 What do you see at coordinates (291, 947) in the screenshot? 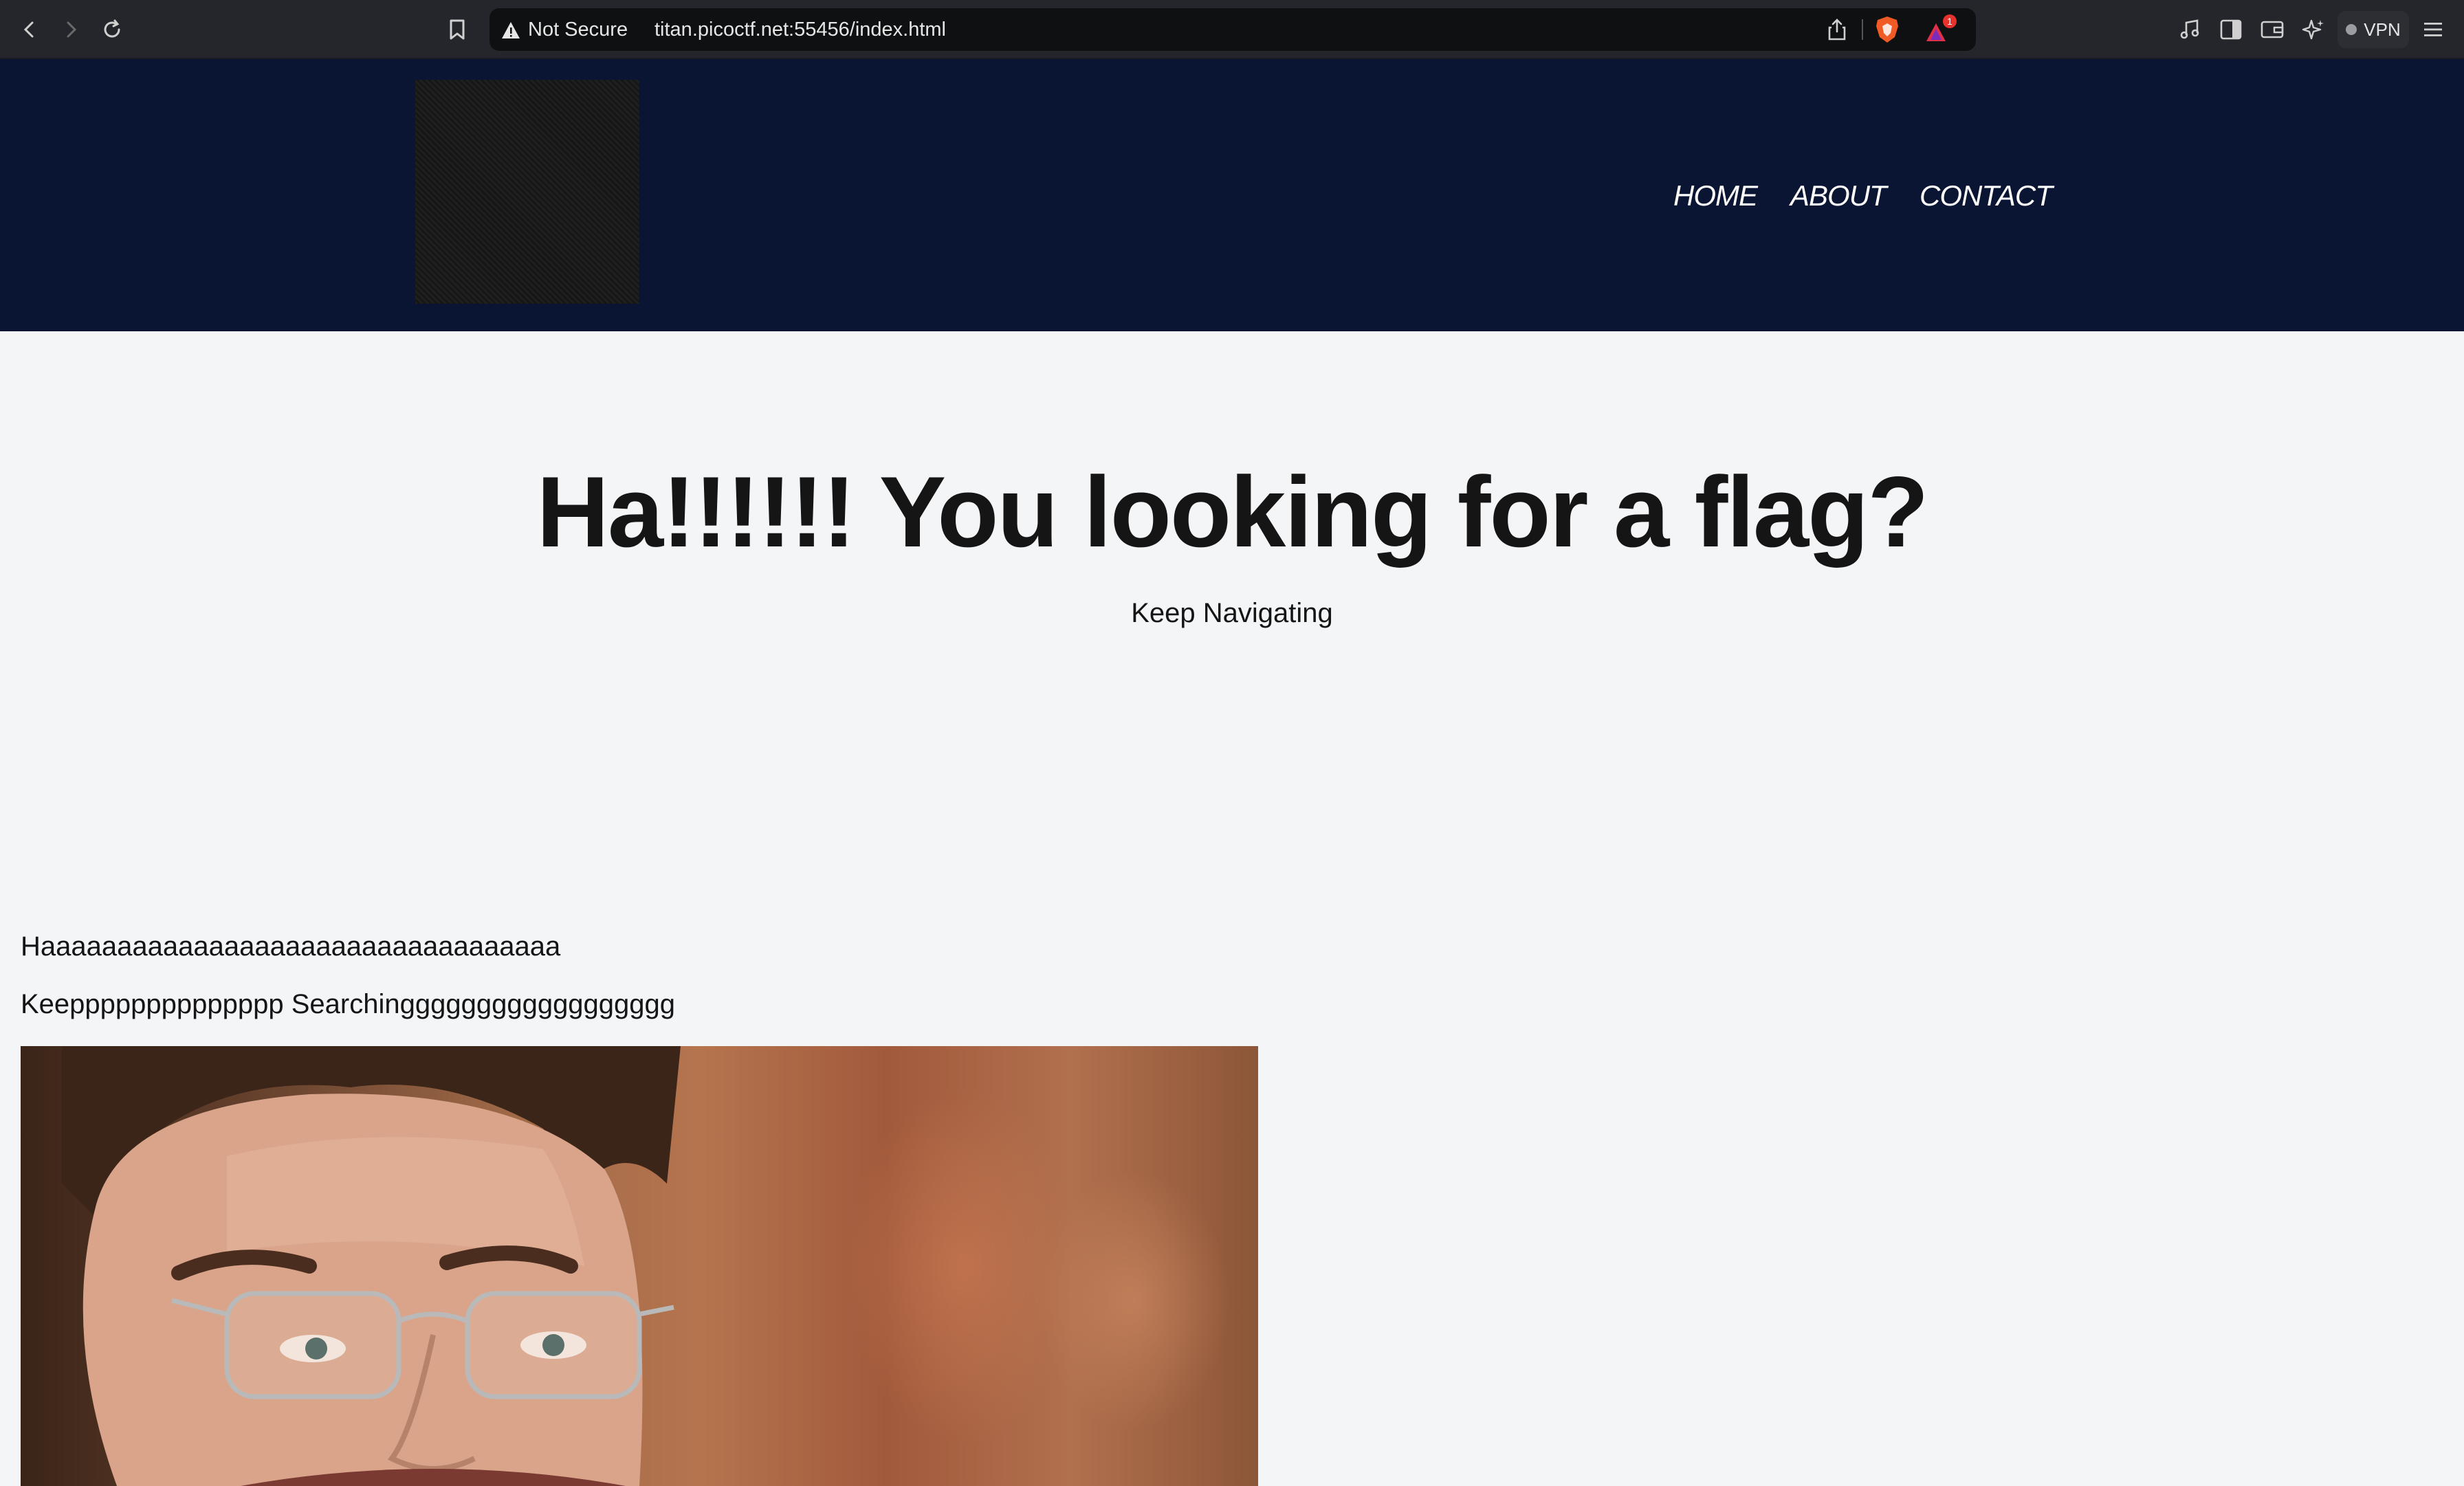
I see `body-text-line: Haaaaaaaaaaaaaaaaaaaaaaaaaaaaaaaaaa` at bounding box center [291, 947].